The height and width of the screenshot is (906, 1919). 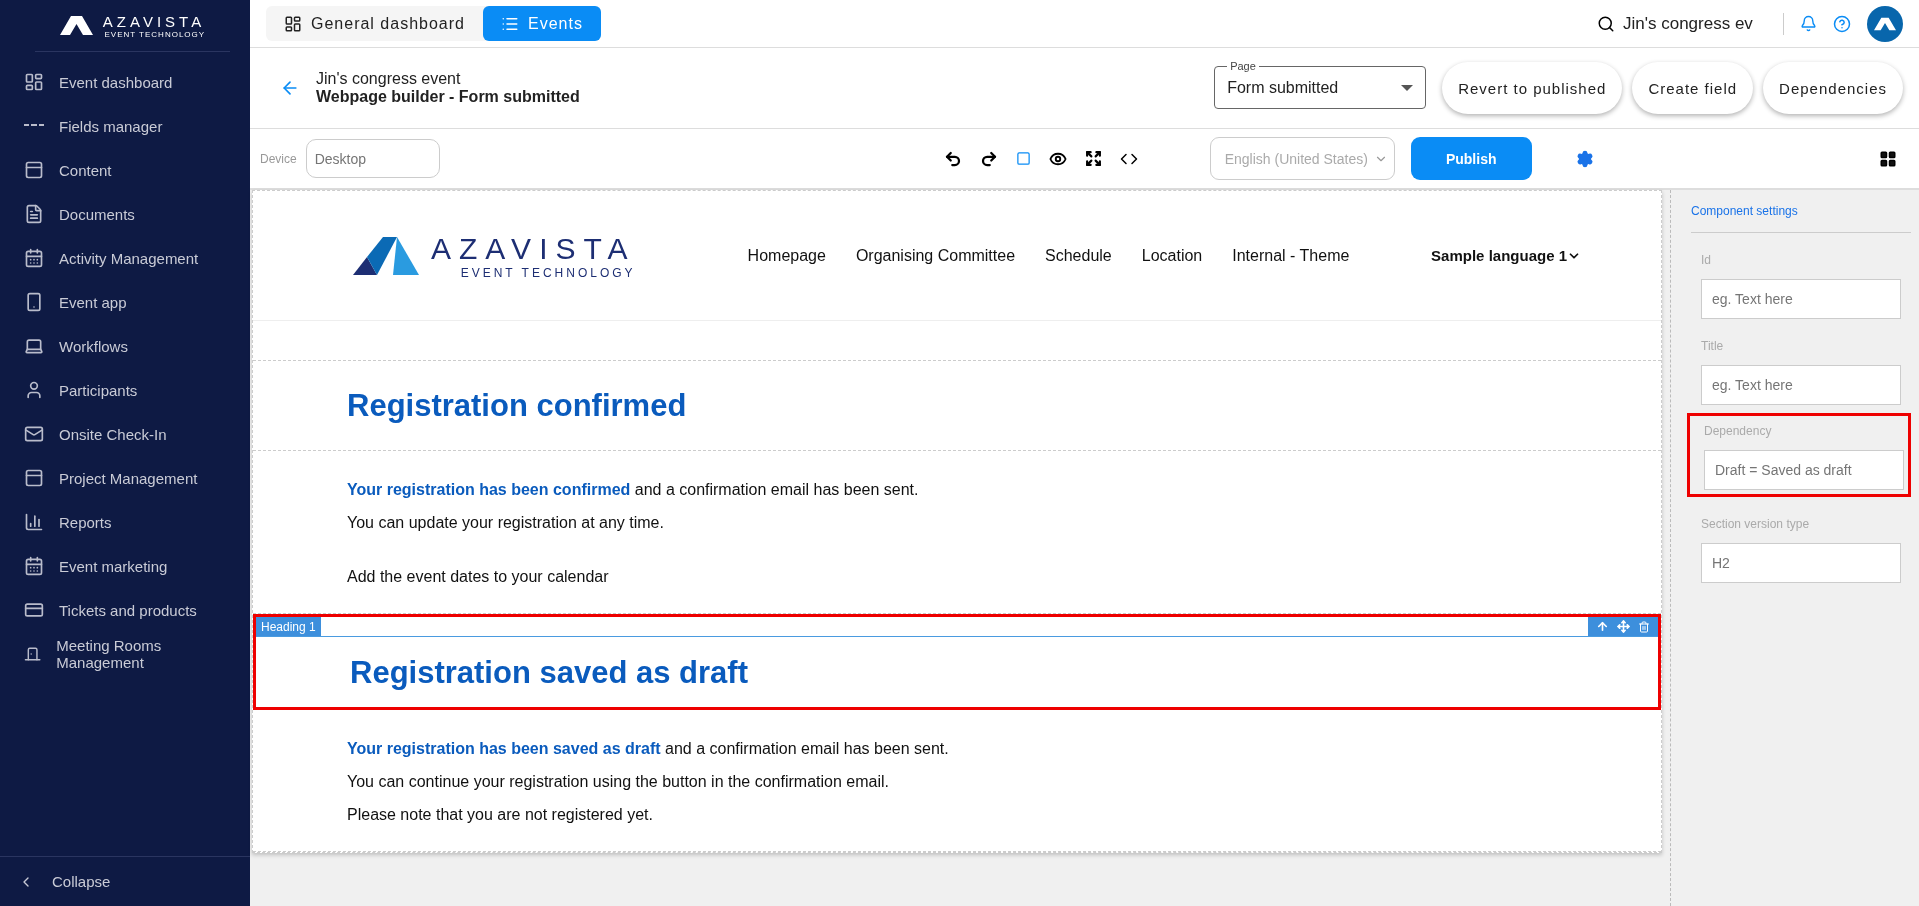 What do you see at coordinates (957, 662) in the screenshot?
I see `heading-section: Heading 1 Registration saved as draft` at bounding box center [957, 662].